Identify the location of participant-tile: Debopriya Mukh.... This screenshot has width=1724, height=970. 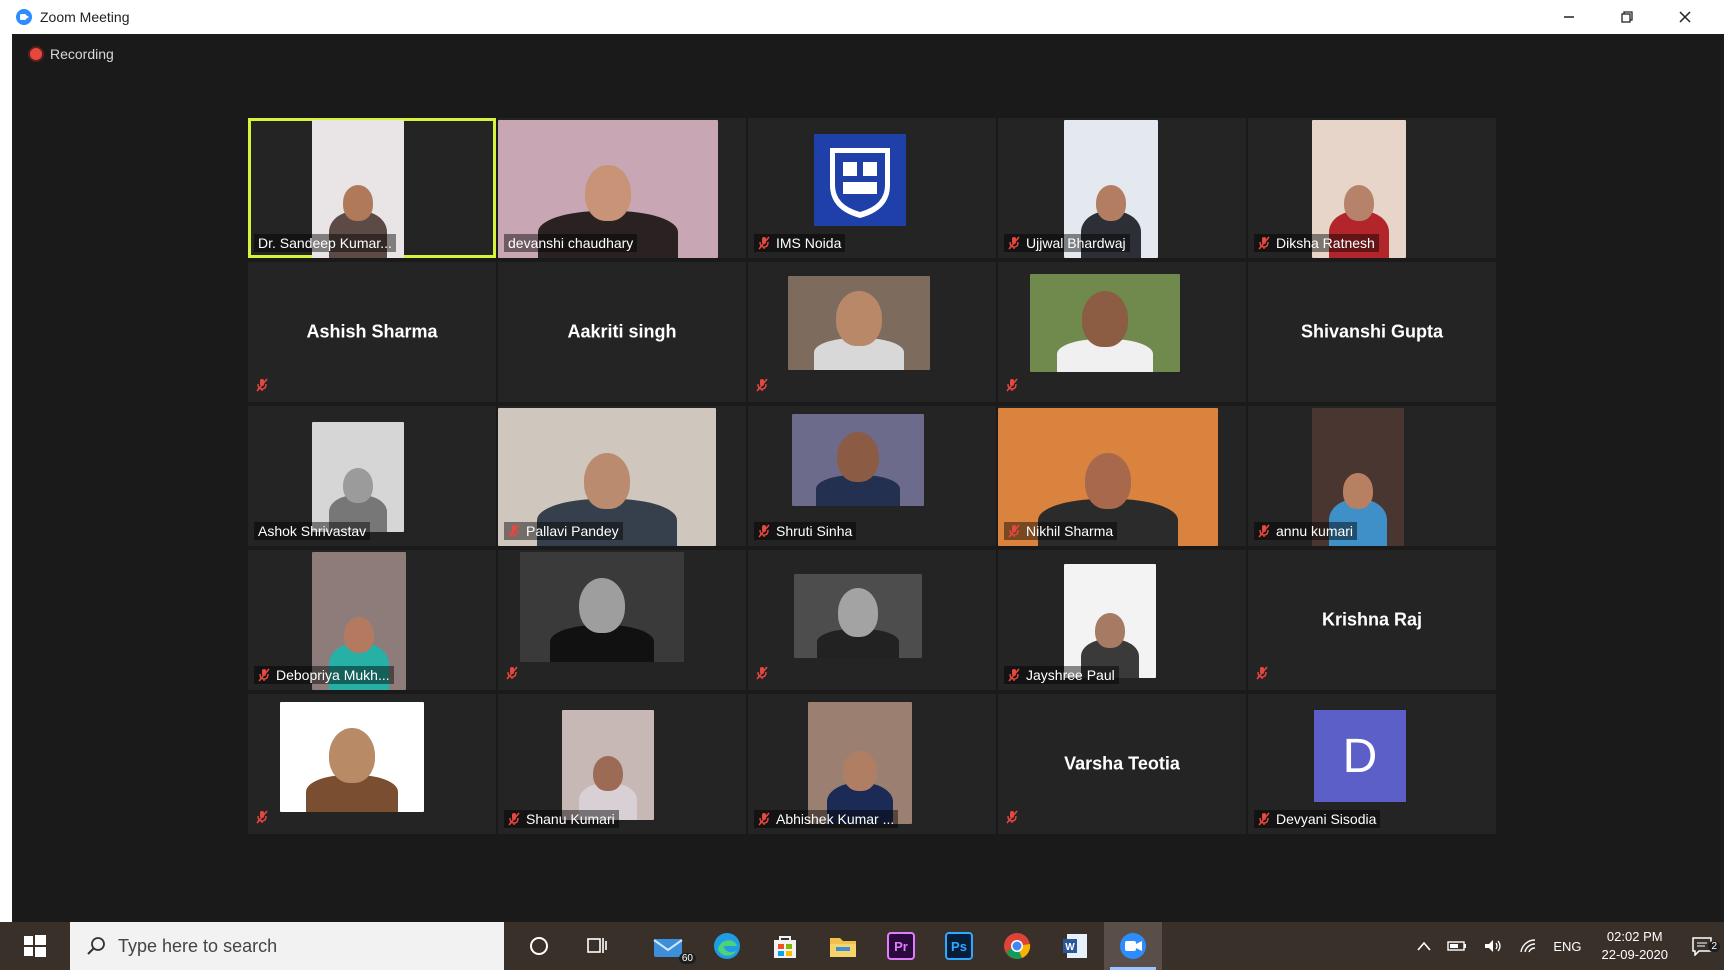
(372, 620).